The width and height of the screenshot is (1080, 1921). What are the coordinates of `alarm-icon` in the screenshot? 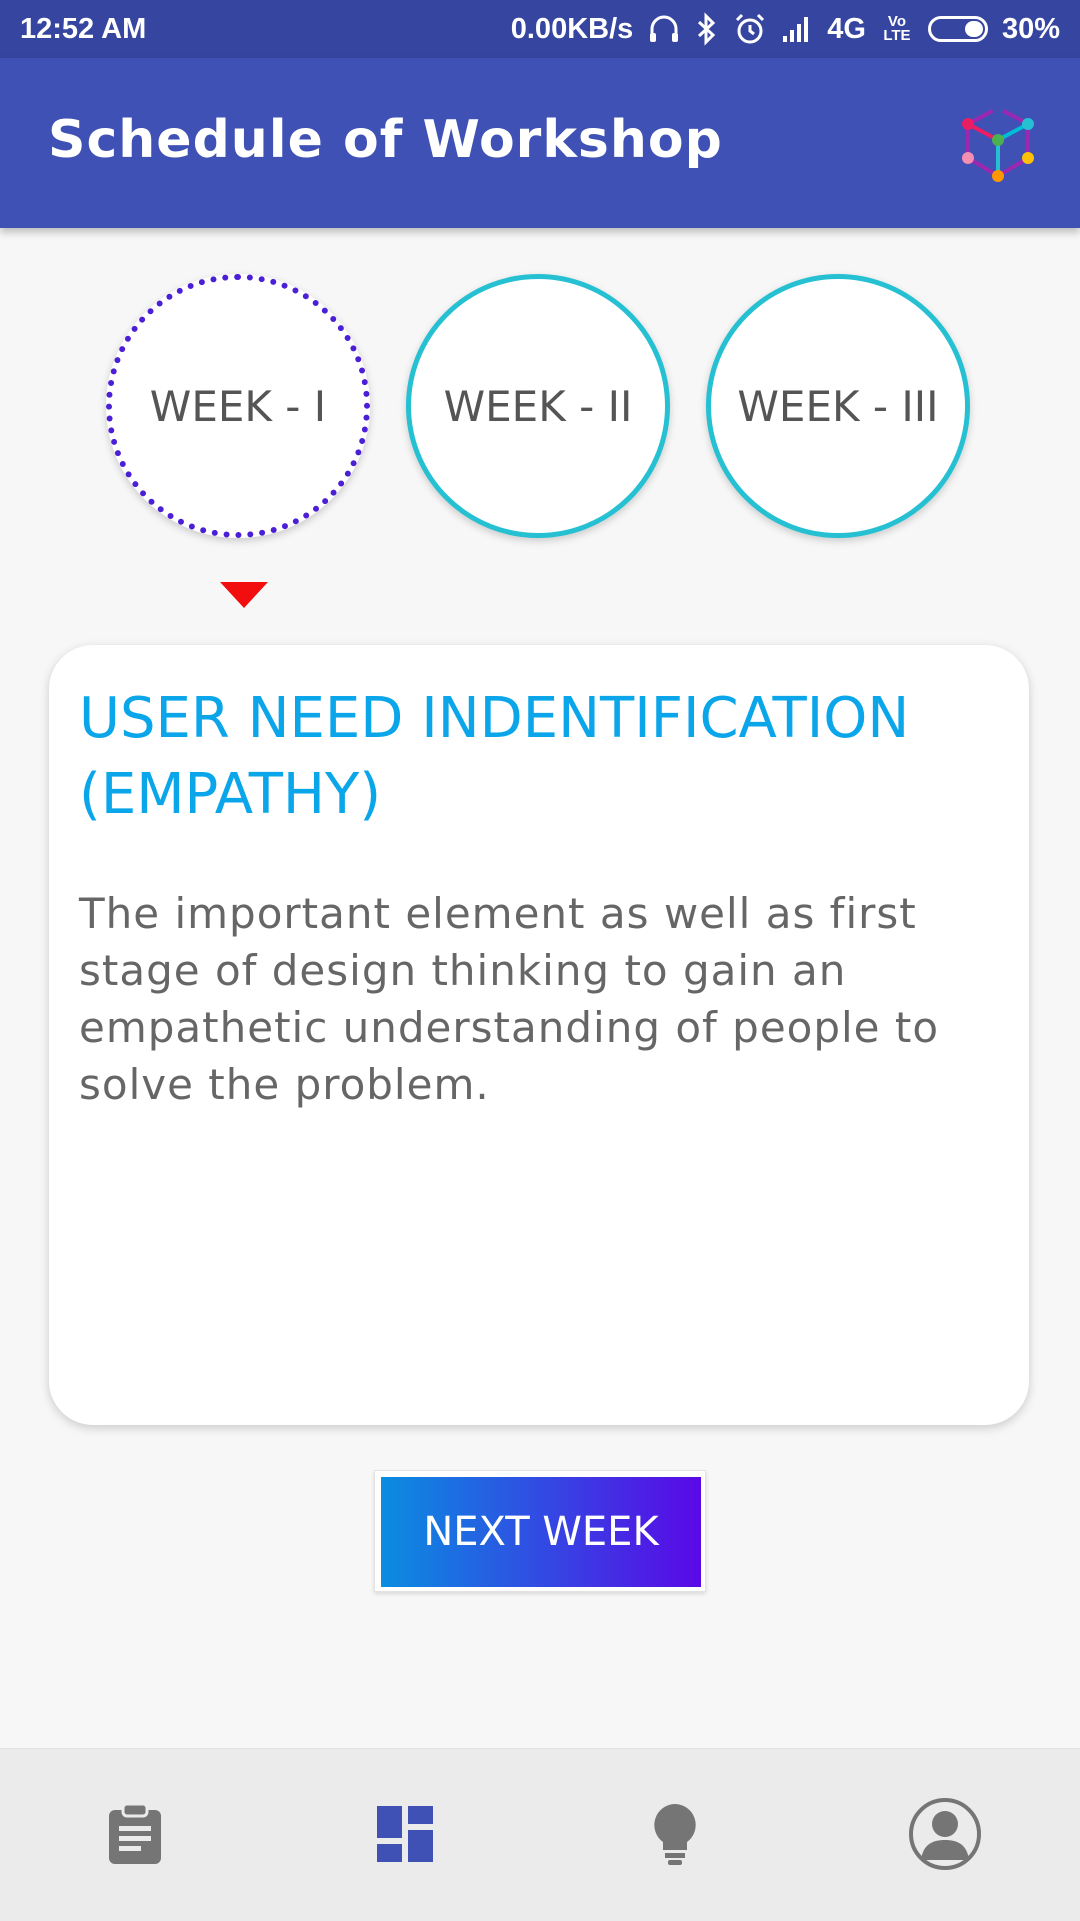 It's located at (750, 28).